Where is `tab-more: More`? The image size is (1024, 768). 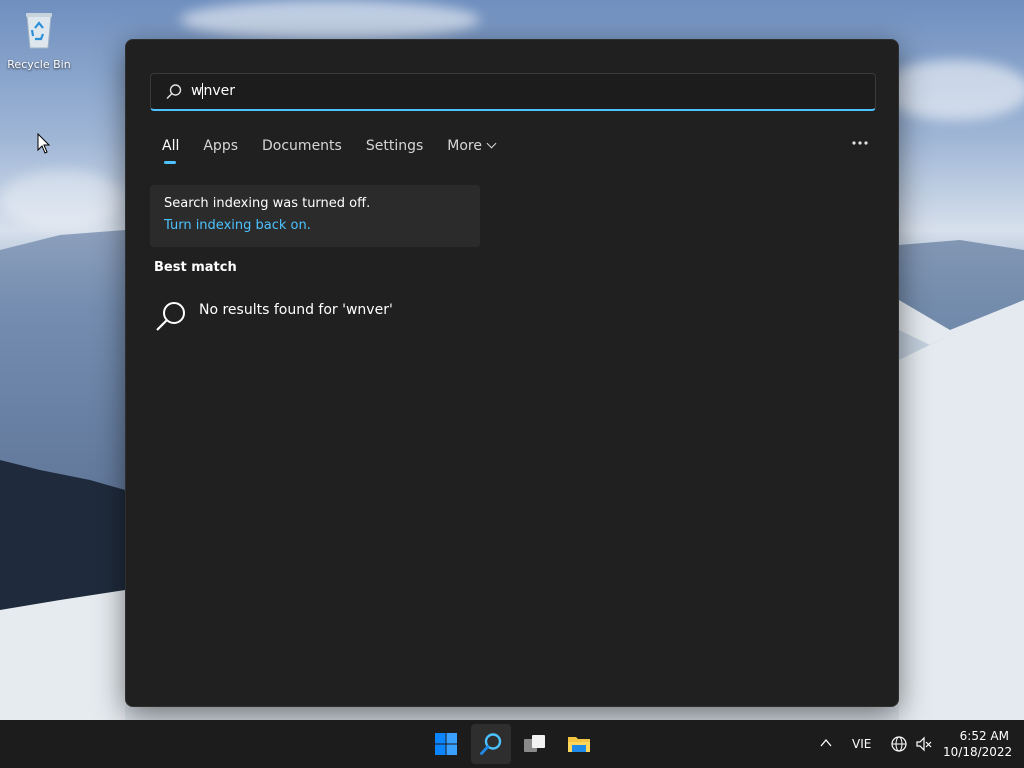 tab-more: More is located at coordinates (472, 151).